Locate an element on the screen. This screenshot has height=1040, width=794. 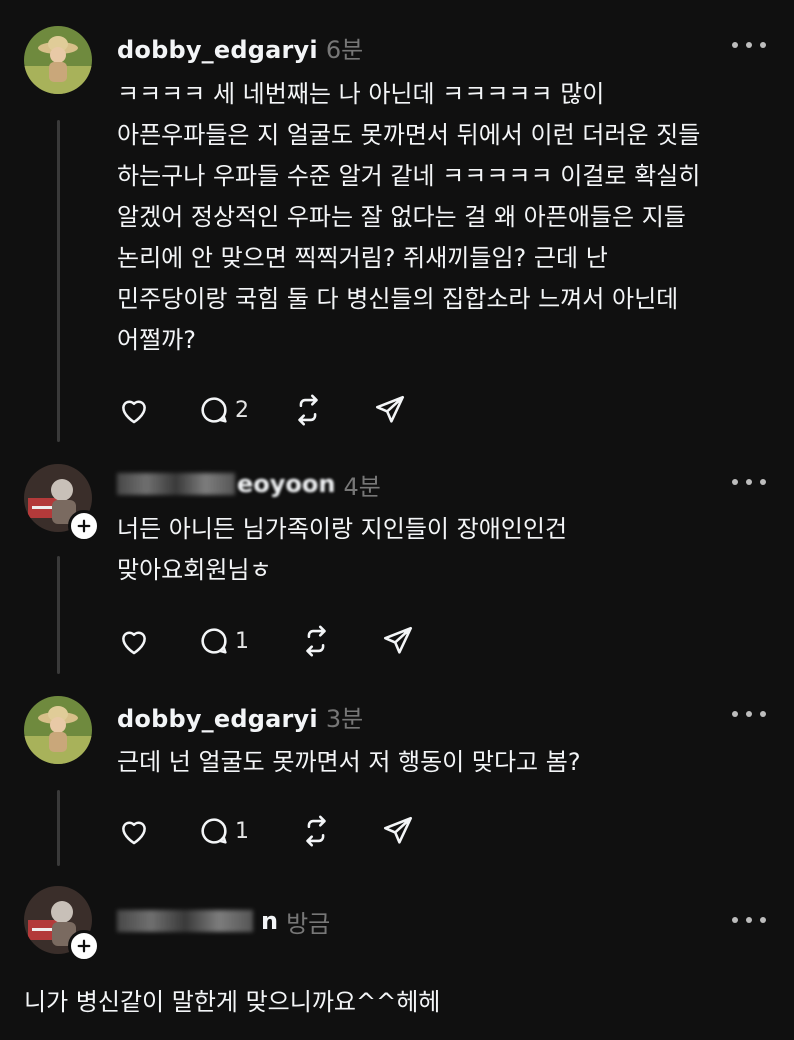
reply-count: 2 is located at coordinates (242, 410).